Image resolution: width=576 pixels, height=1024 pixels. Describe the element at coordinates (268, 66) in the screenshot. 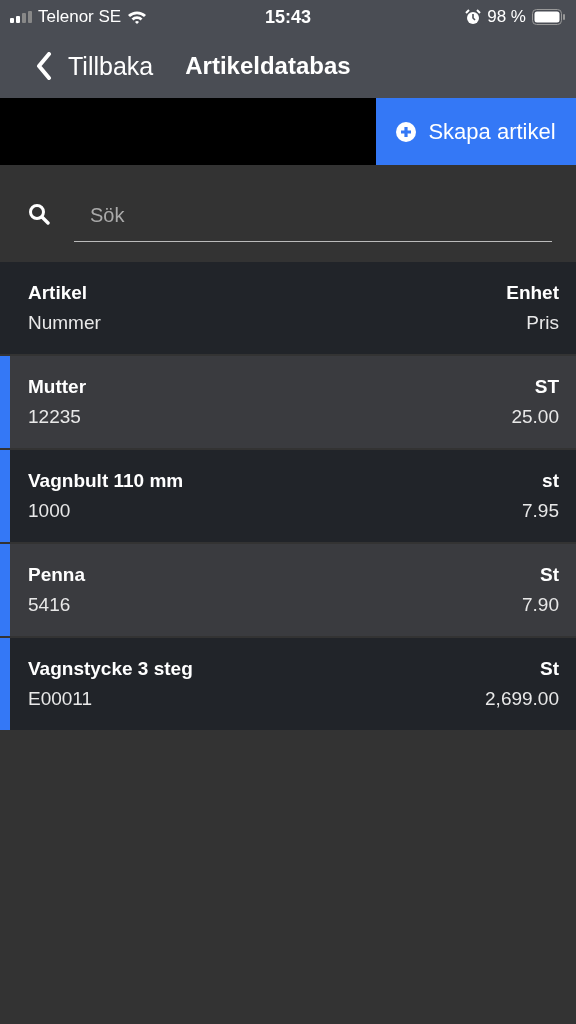

I see `page-title: Artikeldatabas` at that location.